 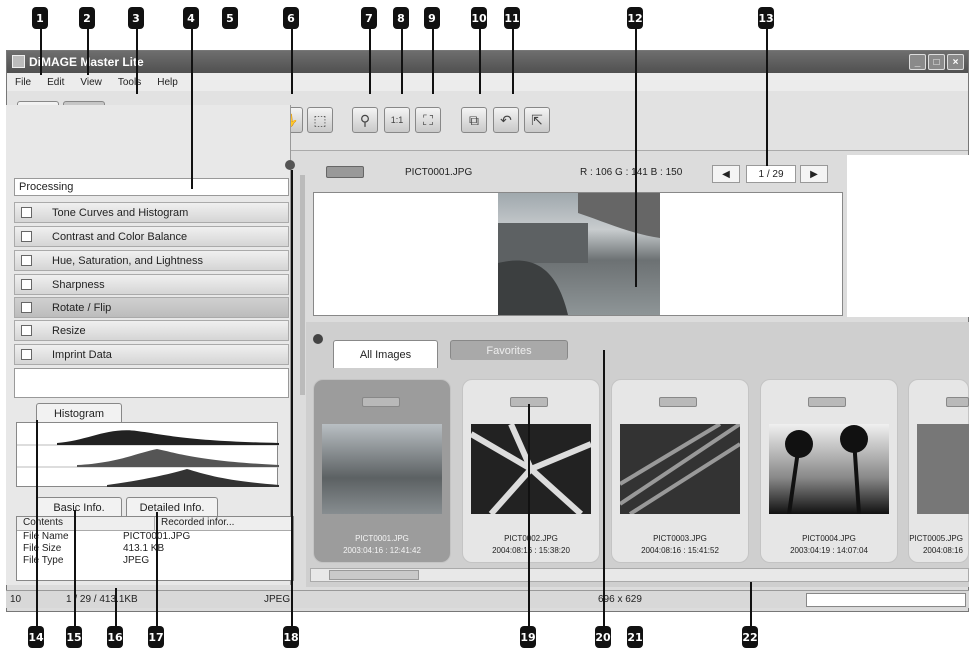 I want to click on tab-detailed-info: Detailed Info., so click(x=172, y=507).